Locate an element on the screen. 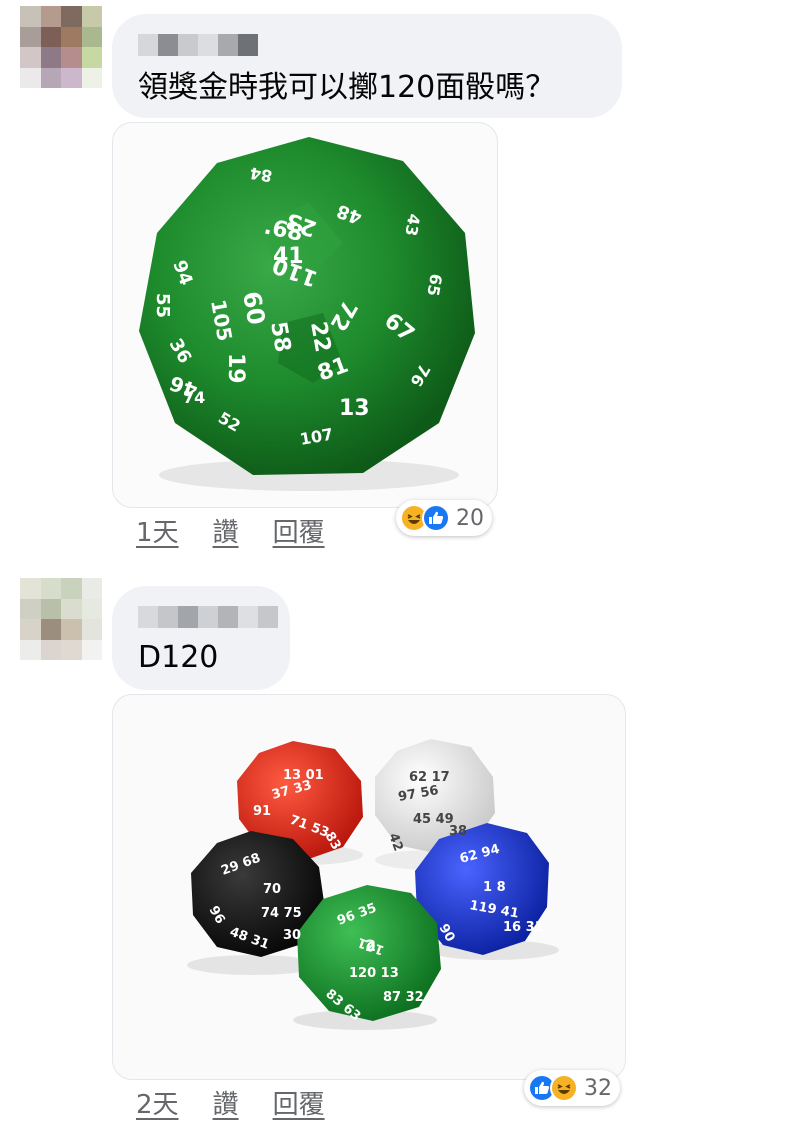  svg-text: 55 is located at coordinates (162, 305).